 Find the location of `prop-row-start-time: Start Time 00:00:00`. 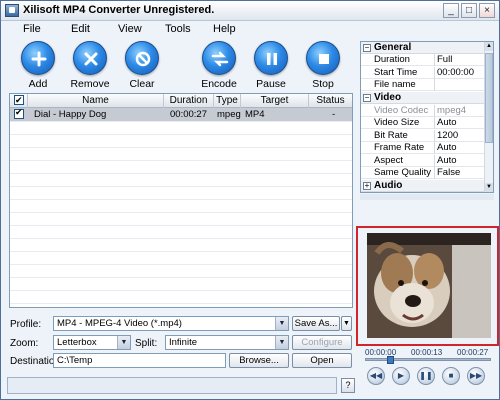

prop-row-start-time: Start Time 00:00:00 is located at coordinates (423, 72).